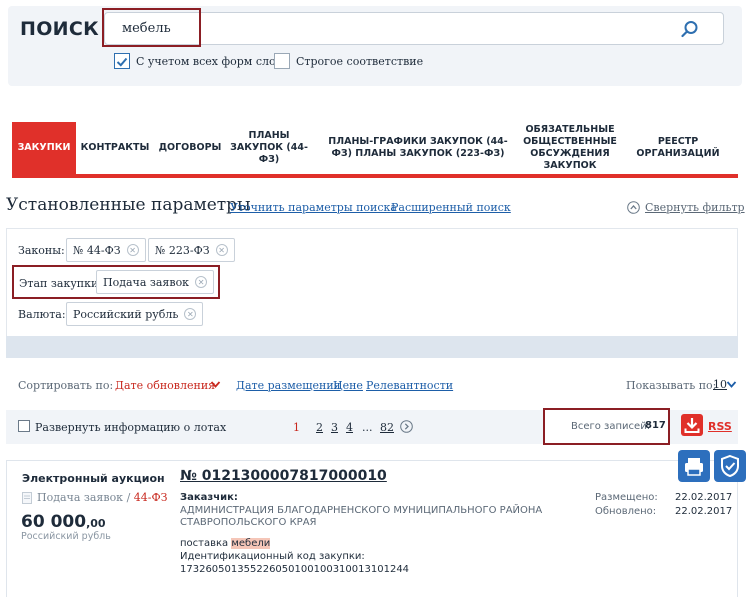 Image resolution: width=750 pixels, height=597 pixels. I want to click on chevron-up-icon, so click(633, 207).